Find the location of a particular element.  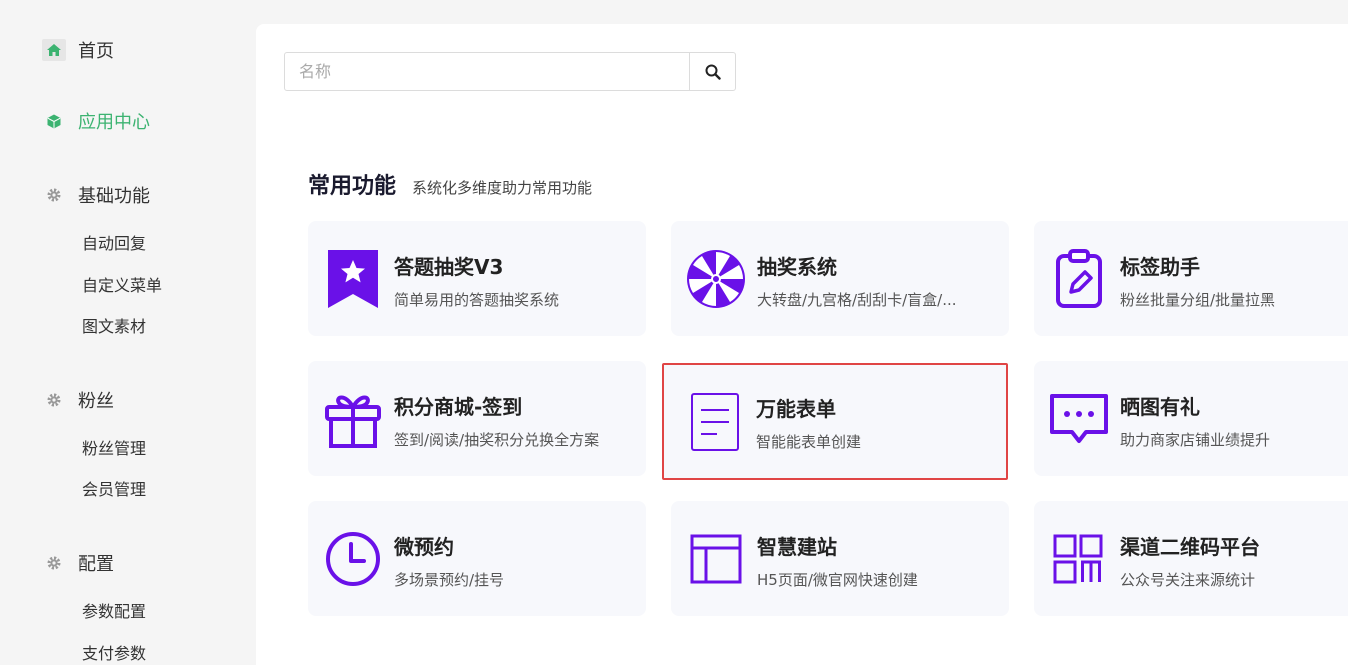

search-box is located at coordinates (510, 71).